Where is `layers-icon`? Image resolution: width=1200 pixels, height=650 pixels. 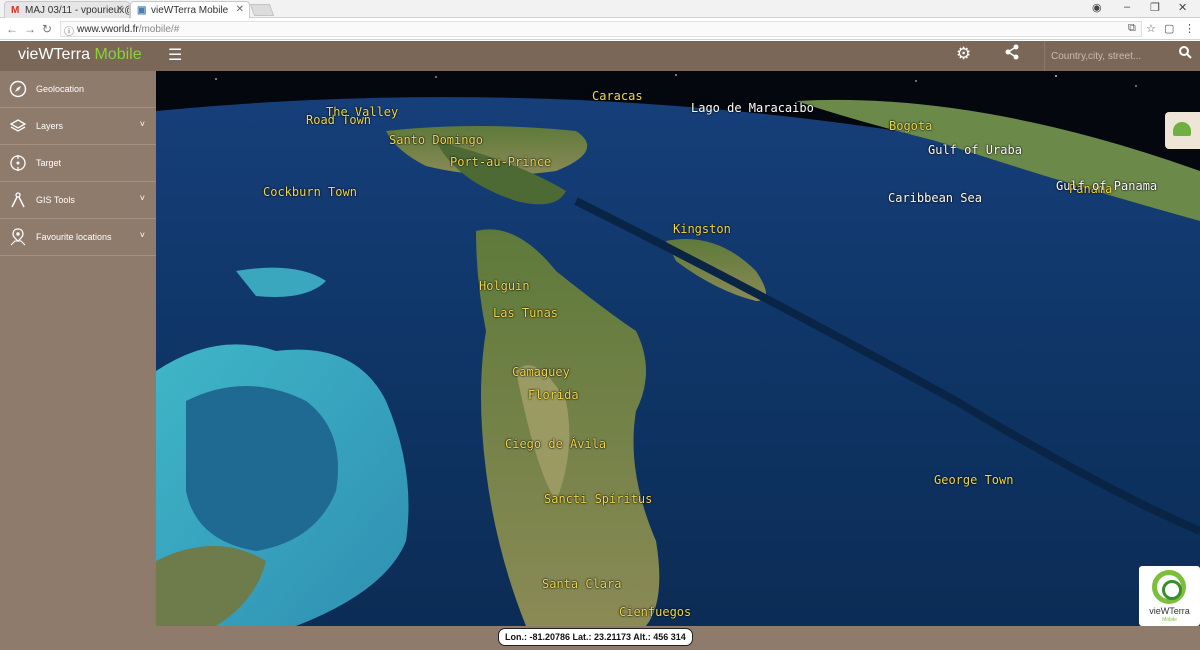
layers-icon is located at coordinates (18, 126).